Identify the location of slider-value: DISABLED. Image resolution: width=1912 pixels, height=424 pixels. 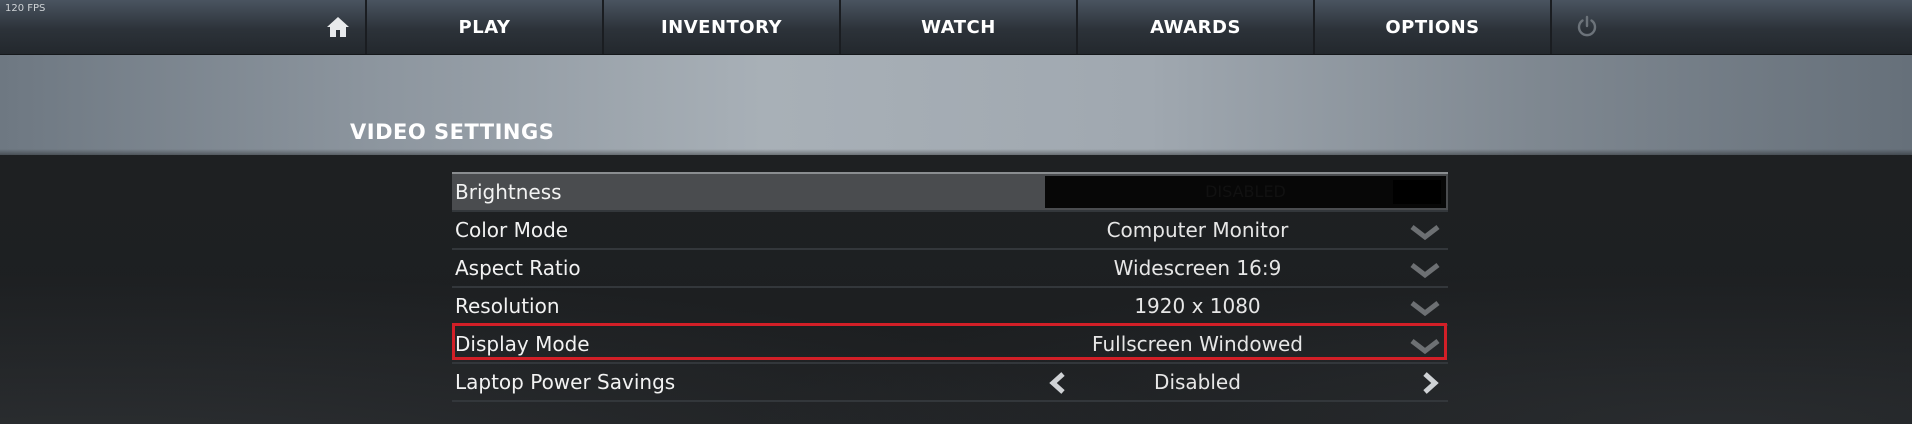
(1245, 191).